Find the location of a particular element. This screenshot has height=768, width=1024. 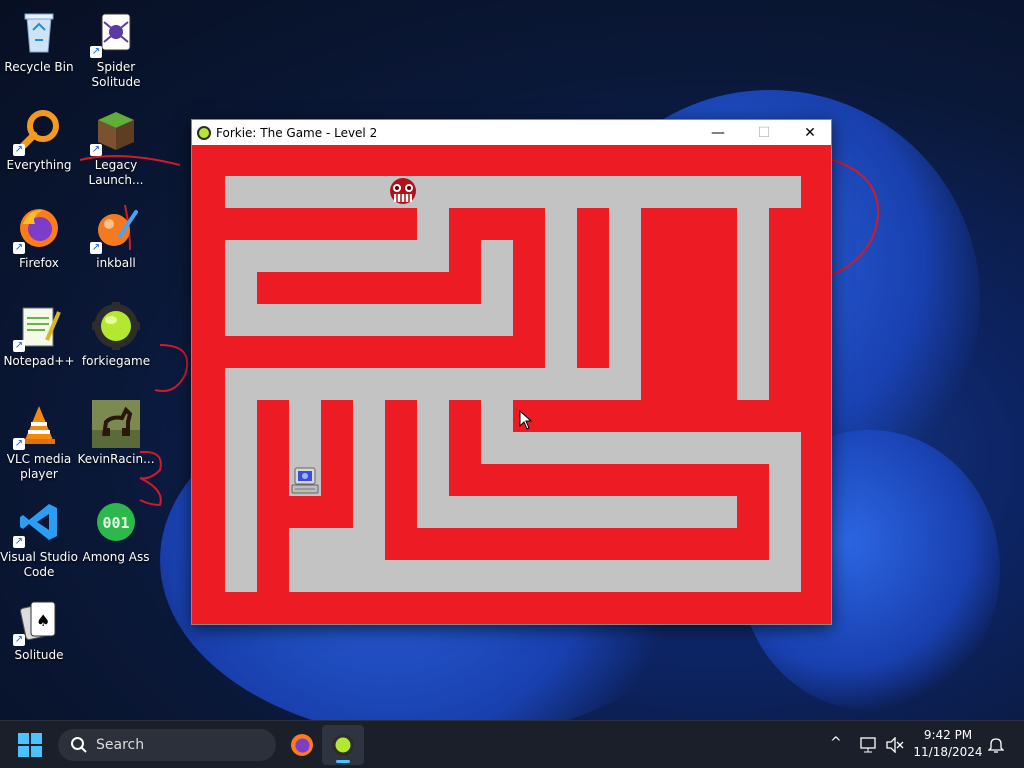

inkball-icon: ↗ is located at coordinates (115, 229).